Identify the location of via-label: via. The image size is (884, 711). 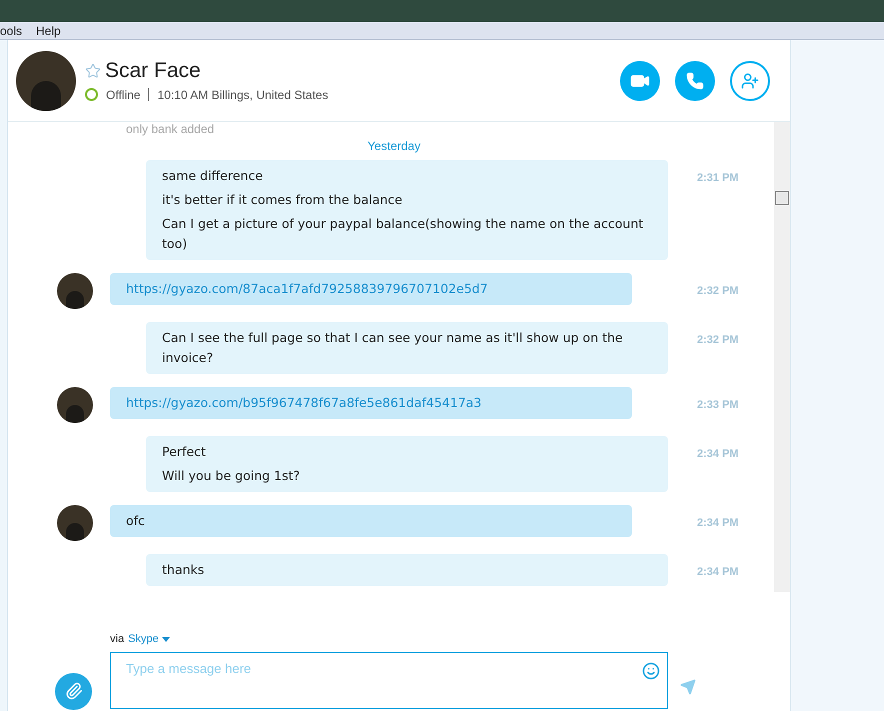
(117, 639).